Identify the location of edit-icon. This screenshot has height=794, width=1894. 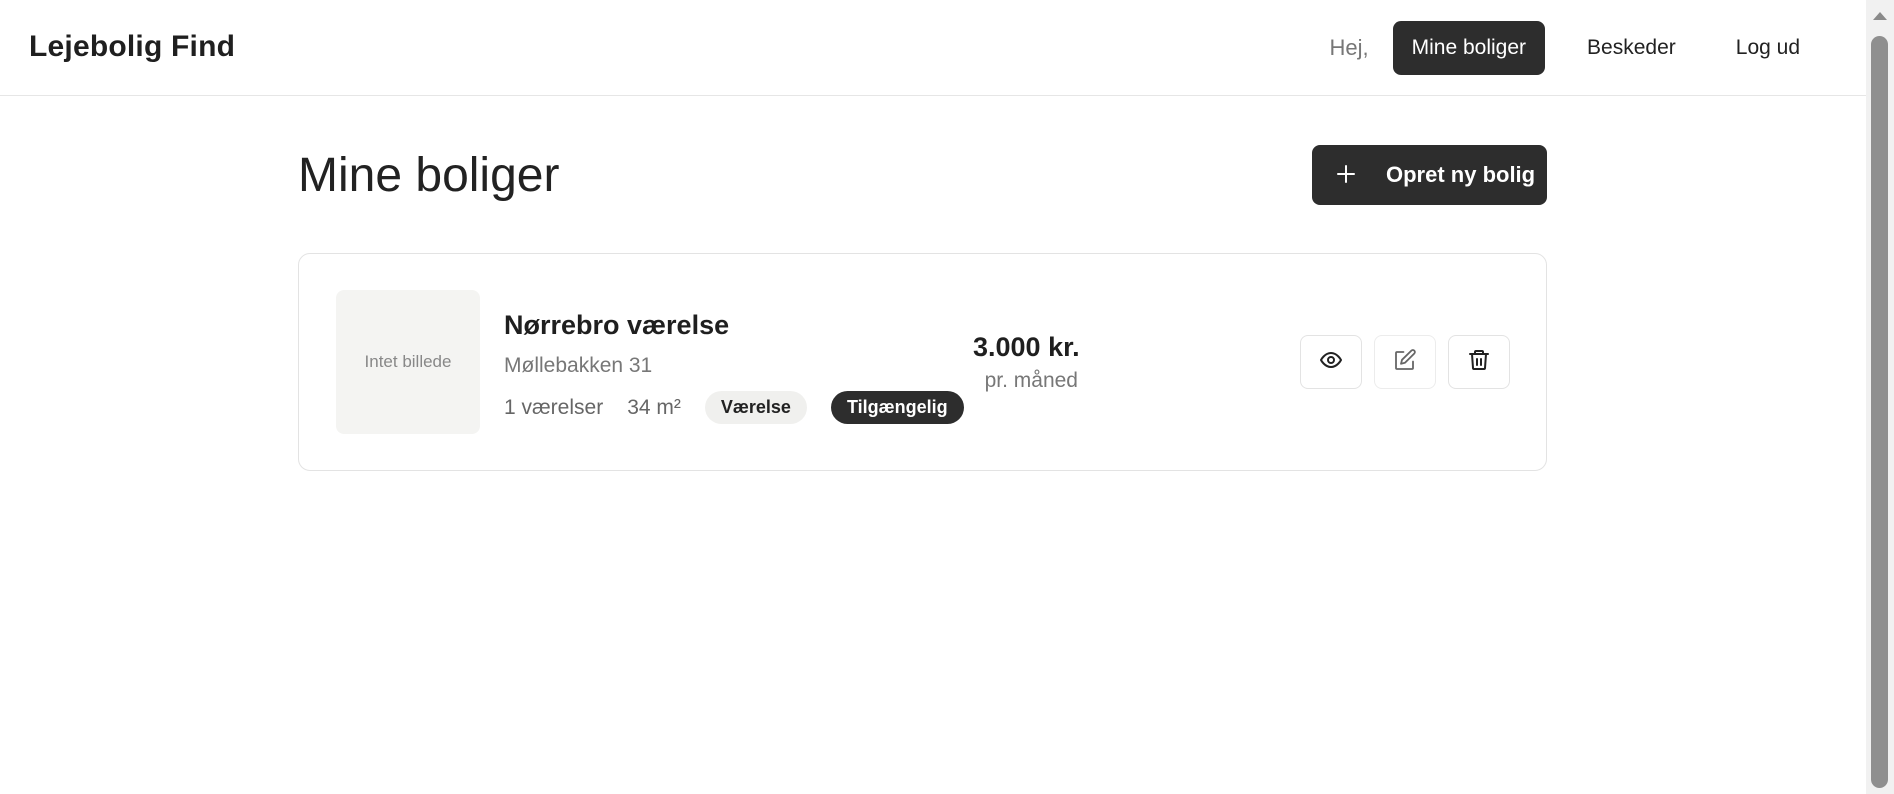
(1405, 362).